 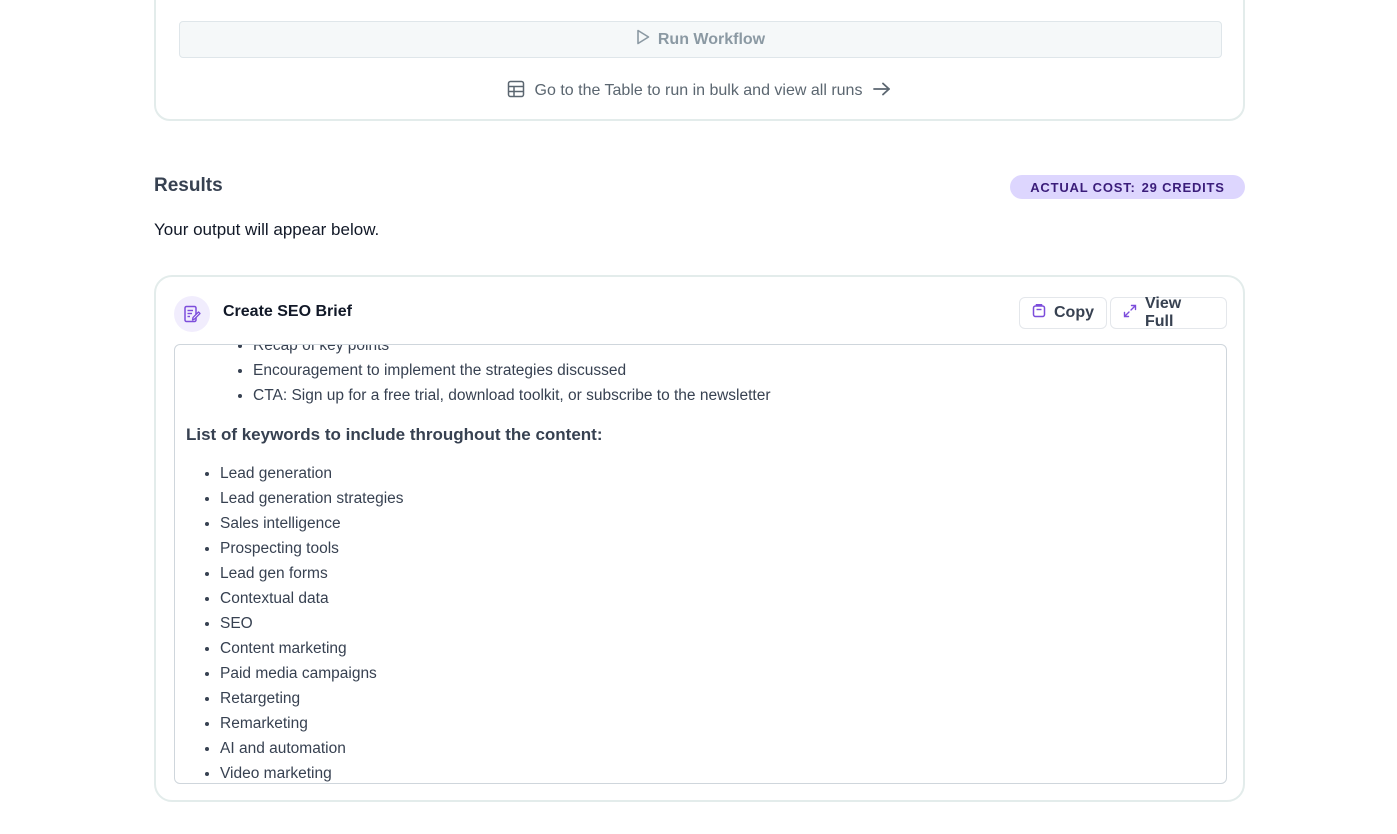 I want to click on list-item: Recap of key points, so click(x=739, y=351).